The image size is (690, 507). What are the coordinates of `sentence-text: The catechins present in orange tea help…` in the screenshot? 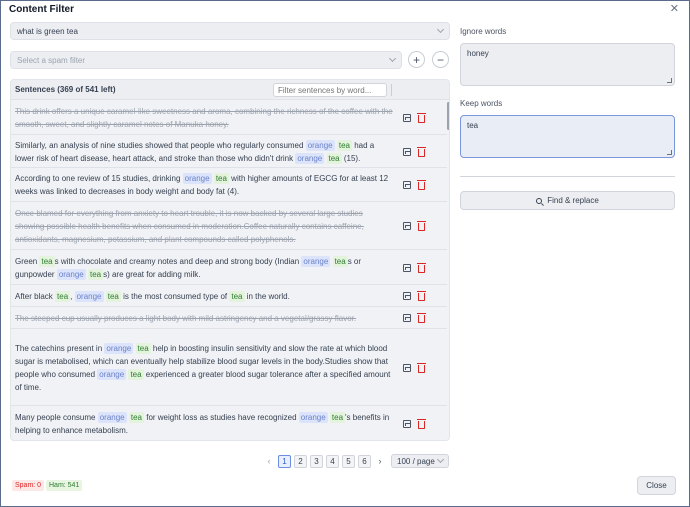 It's located at (204, 368).